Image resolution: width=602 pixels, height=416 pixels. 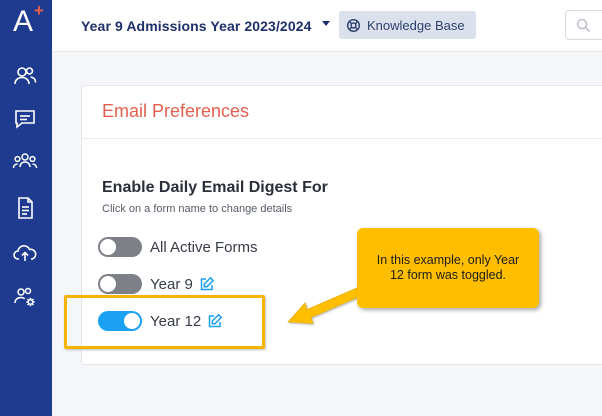 I want to click on document-icon, so click(x=25, y=208).